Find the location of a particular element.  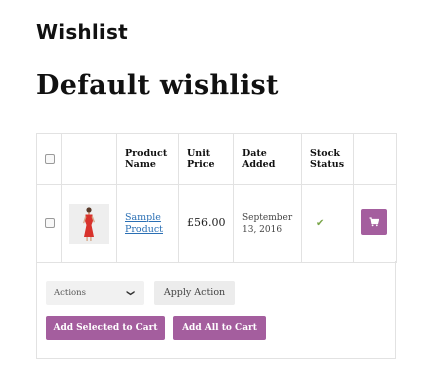

unit-price-column-header: Unit Price is located at coordinates (206, 159).